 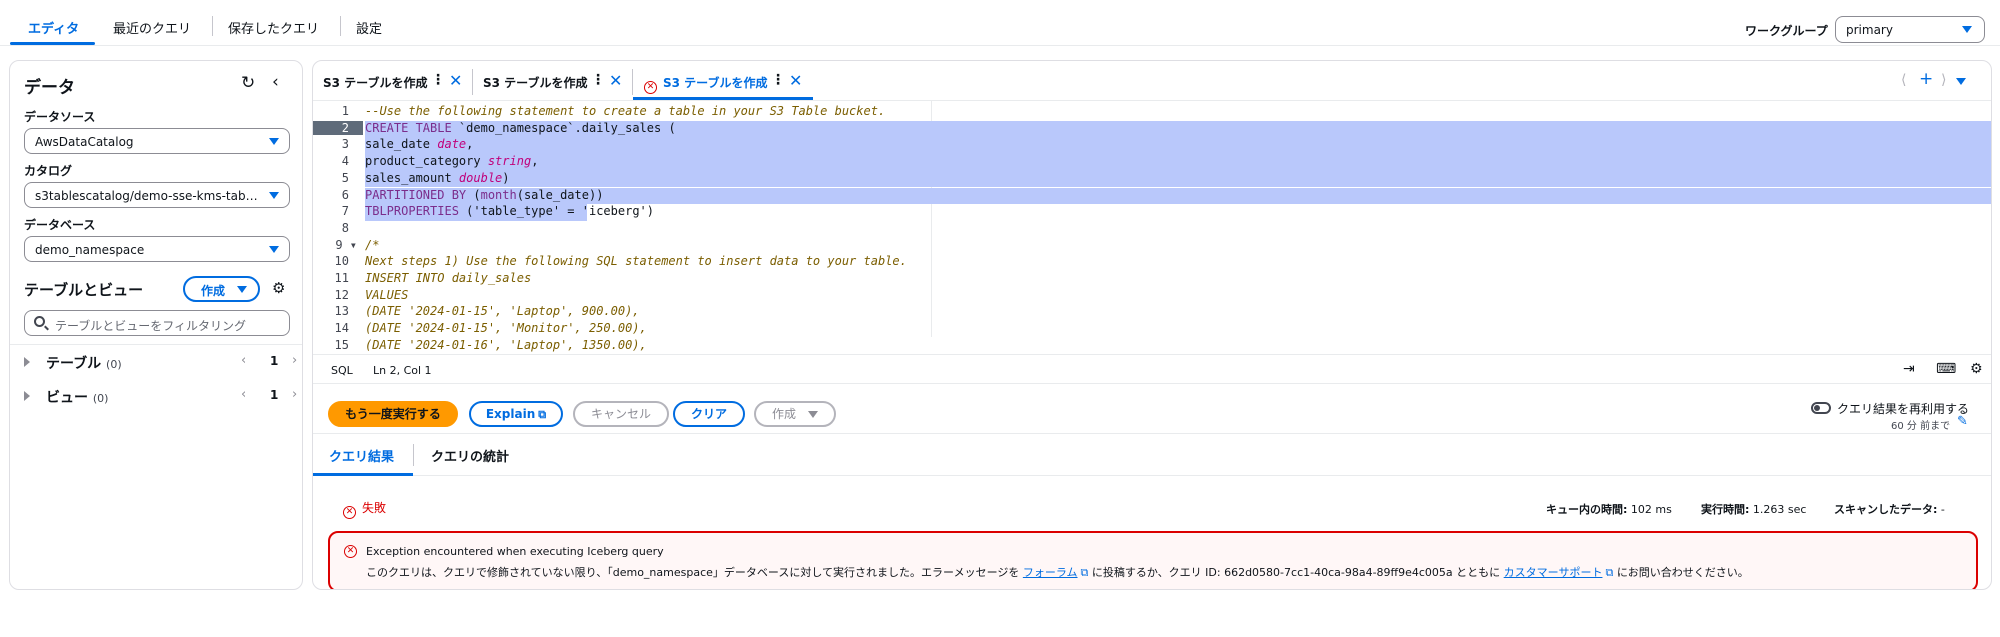 What do you see at coordinates (361, 455) in the screenshot?
I see `tab-query-results: クエリ結果` at bounding box center [361, 455].